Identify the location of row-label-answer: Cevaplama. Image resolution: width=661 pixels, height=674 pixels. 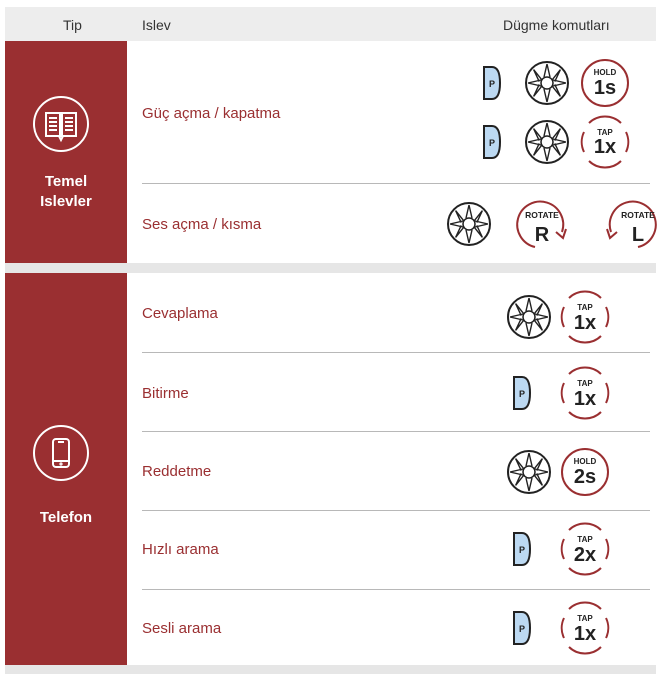
(180, 313).